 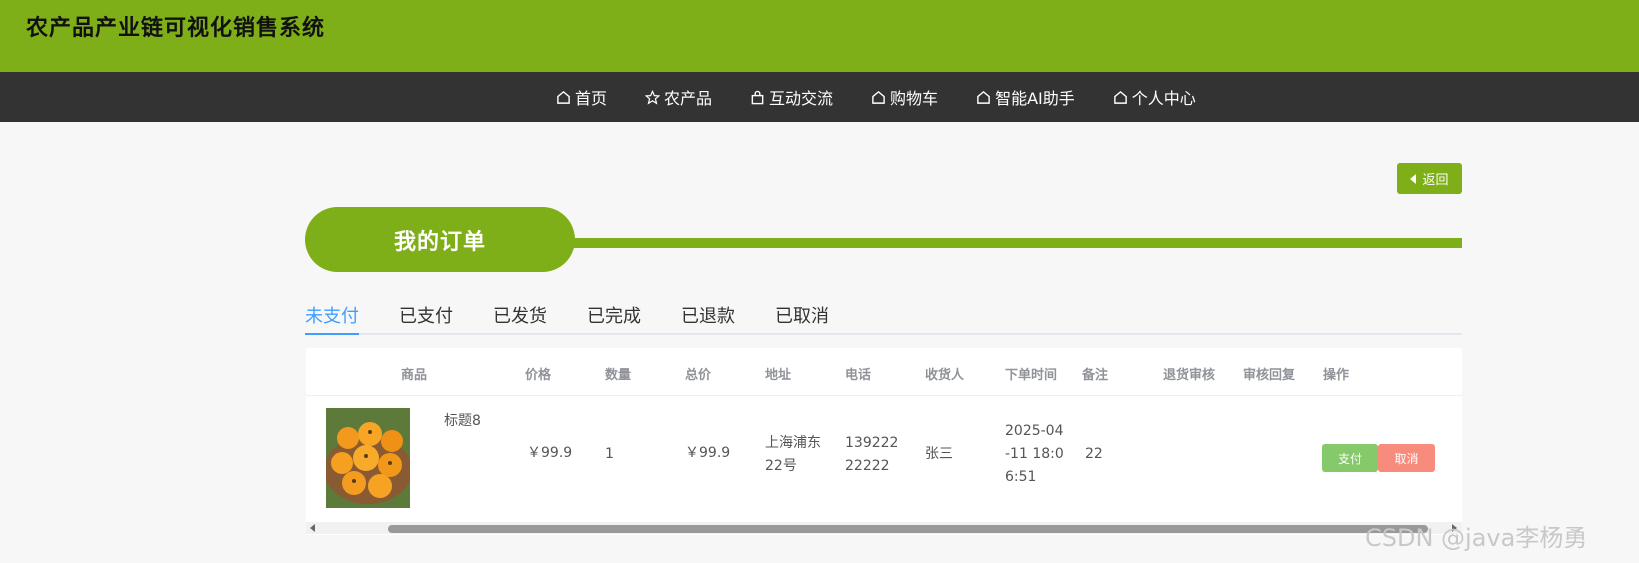 I want to click on column-header: 数量, so click(x=618, y=375).